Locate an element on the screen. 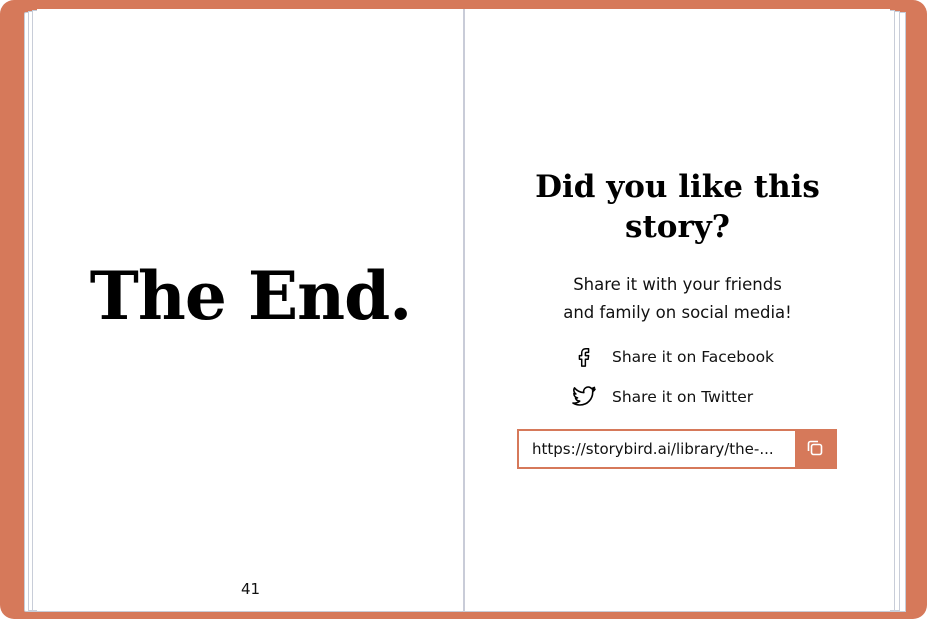 The width and height of the screenshot is (927, 619). share-description-line-1: Share it with your friends is located at coordinates (677, 284).